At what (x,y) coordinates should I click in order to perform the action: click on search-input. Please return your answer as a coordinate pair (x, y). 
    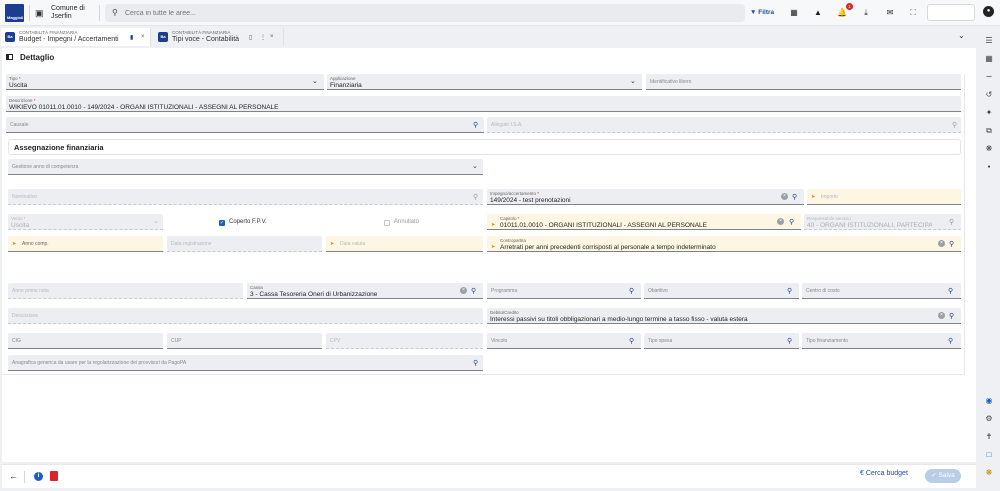
    Looking at the image, I should click on (425, 13).